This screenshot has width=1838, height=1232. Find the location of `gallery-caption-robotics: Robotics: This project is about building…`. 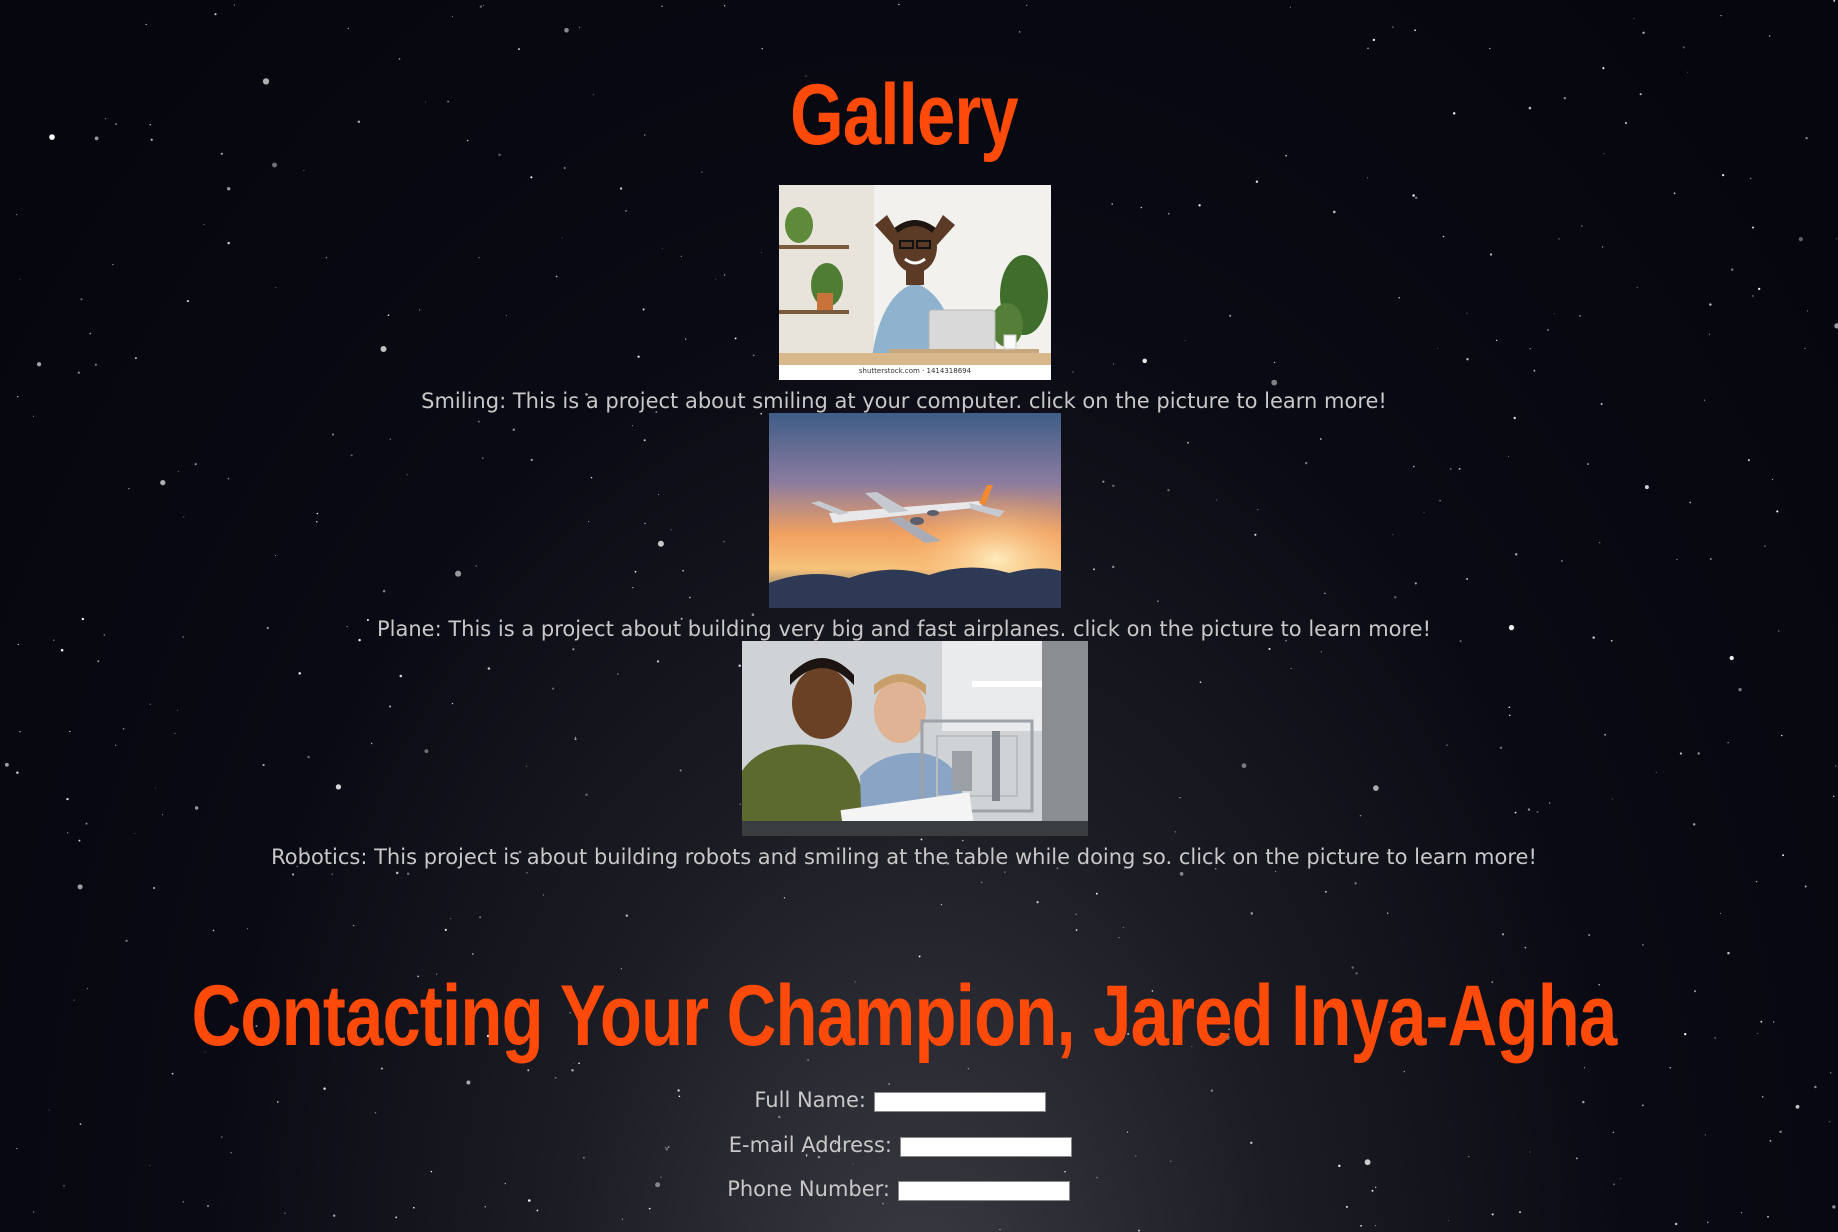

gallery-caption-robotics: Robotics: This project is about building… is located at coordinates (904, 857).